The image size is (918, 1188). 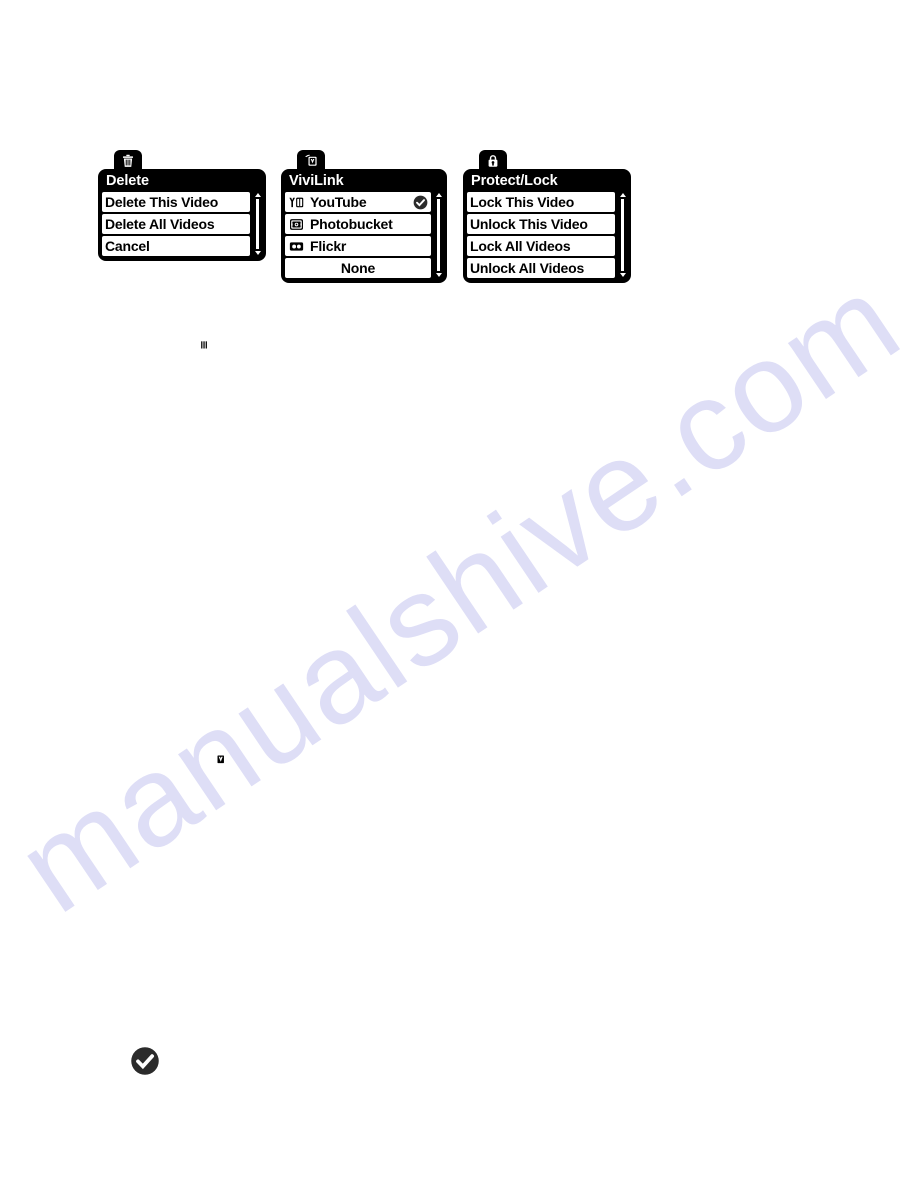 I want to click on padlock-icon, so click(x=493, y=161).